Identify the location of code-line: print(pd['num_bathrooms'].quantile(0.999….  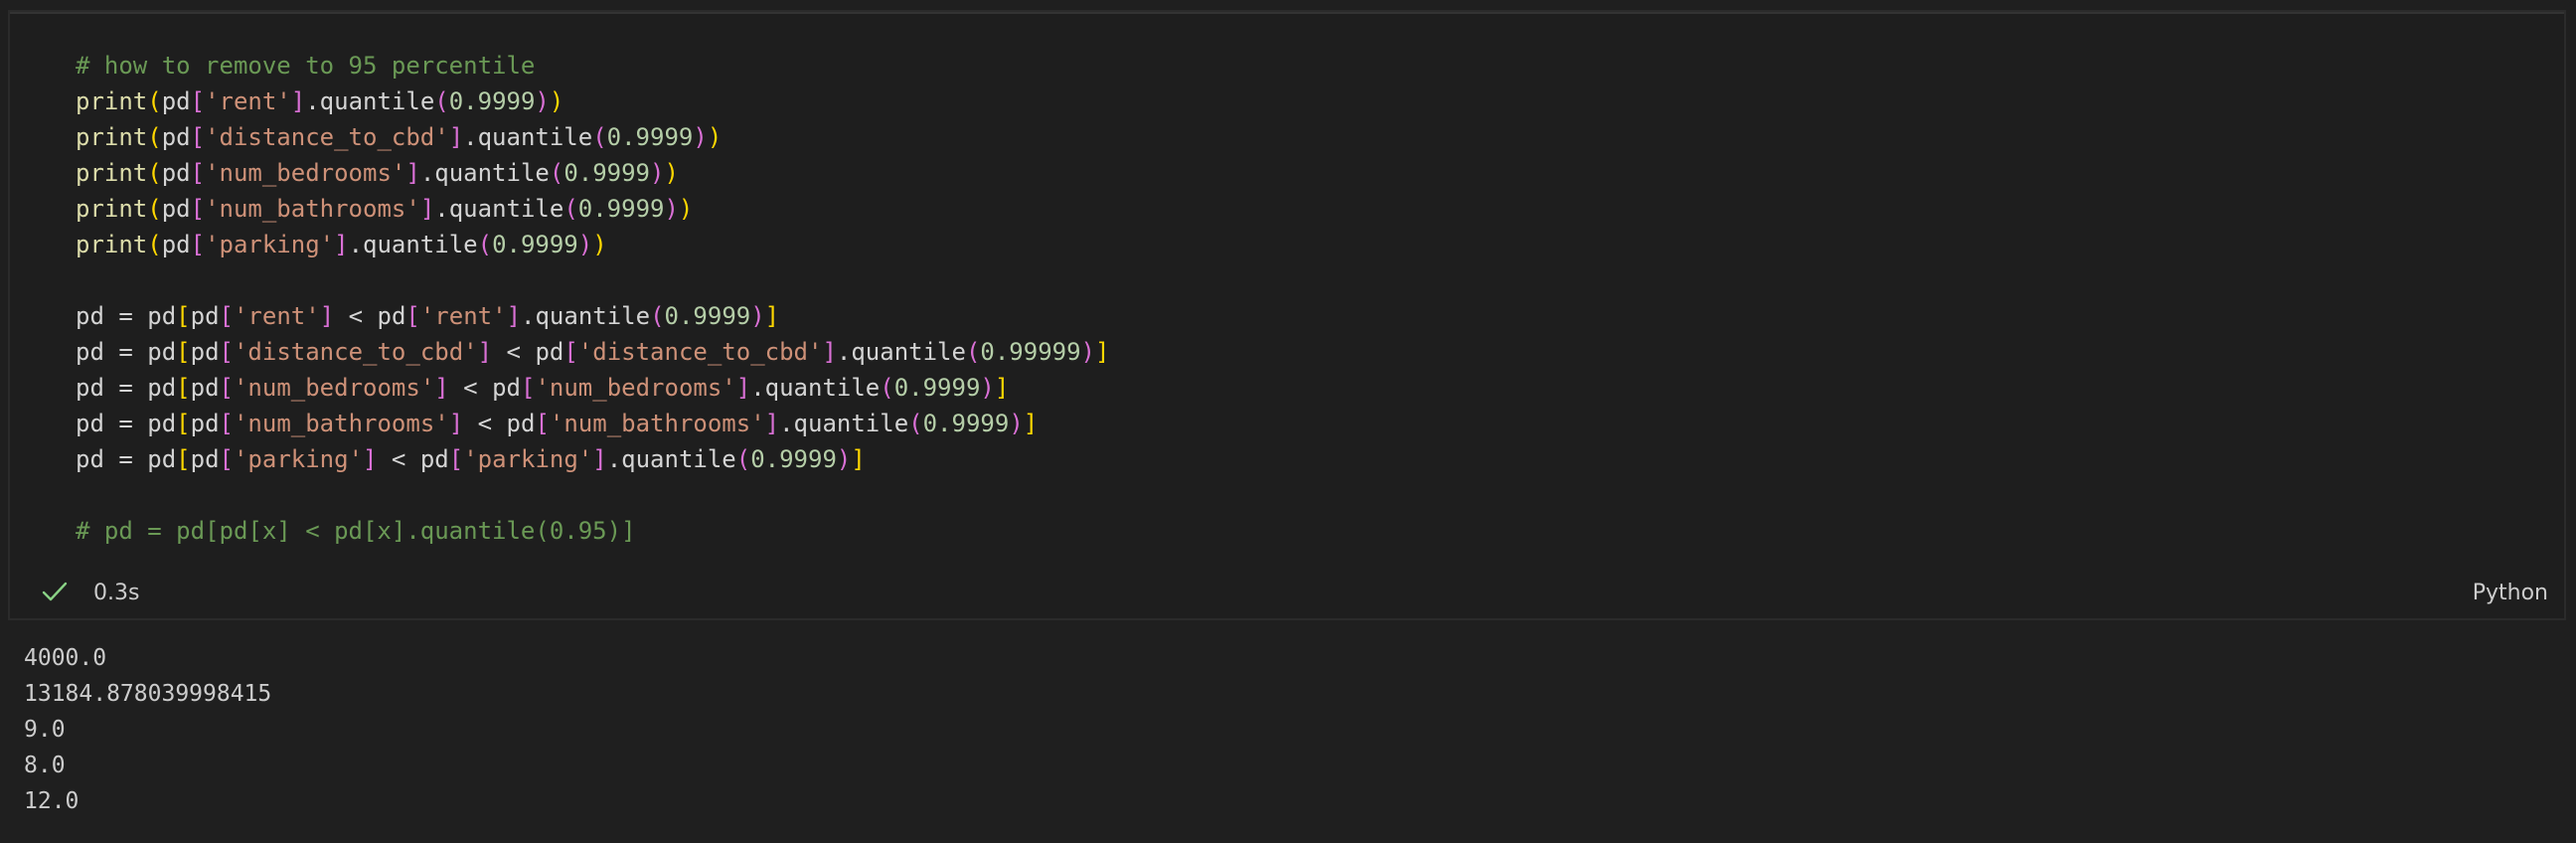
(592, 209).